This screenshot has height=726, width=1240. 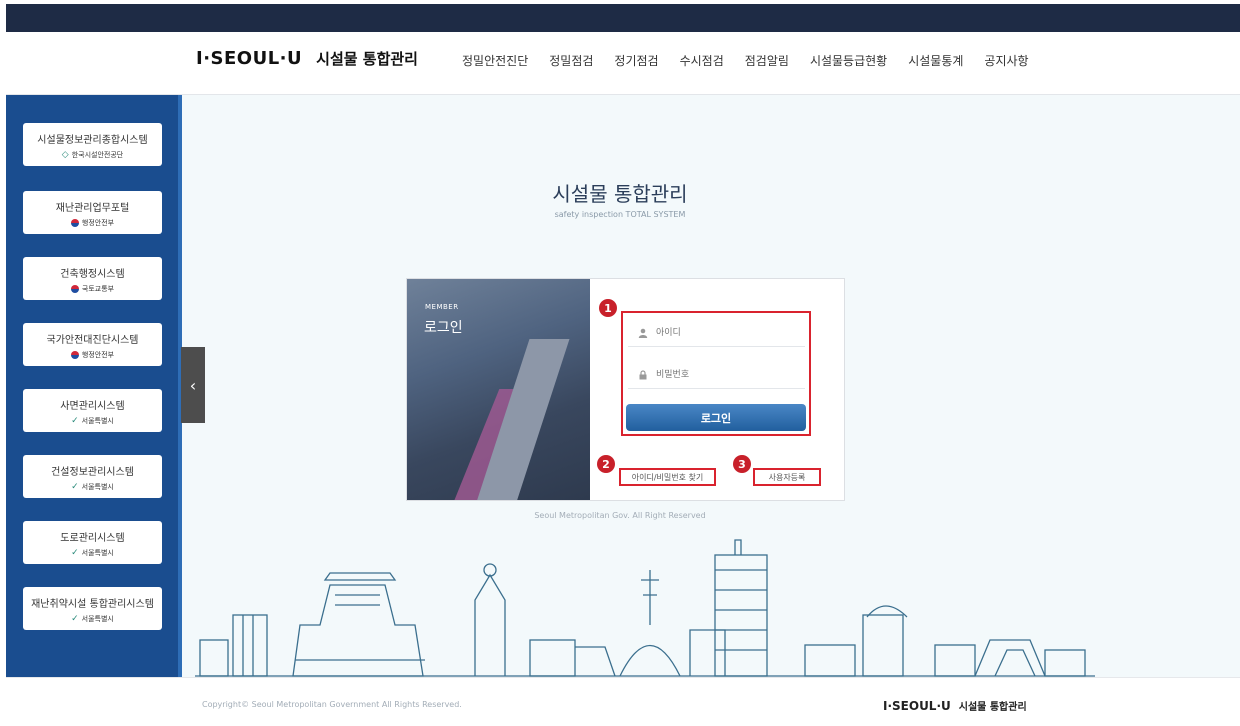 What do you see at coordinates (98, 289) in the screenshot?
I see `sidebar-item-org: 국토교통부` at bounding box center [98, 289].